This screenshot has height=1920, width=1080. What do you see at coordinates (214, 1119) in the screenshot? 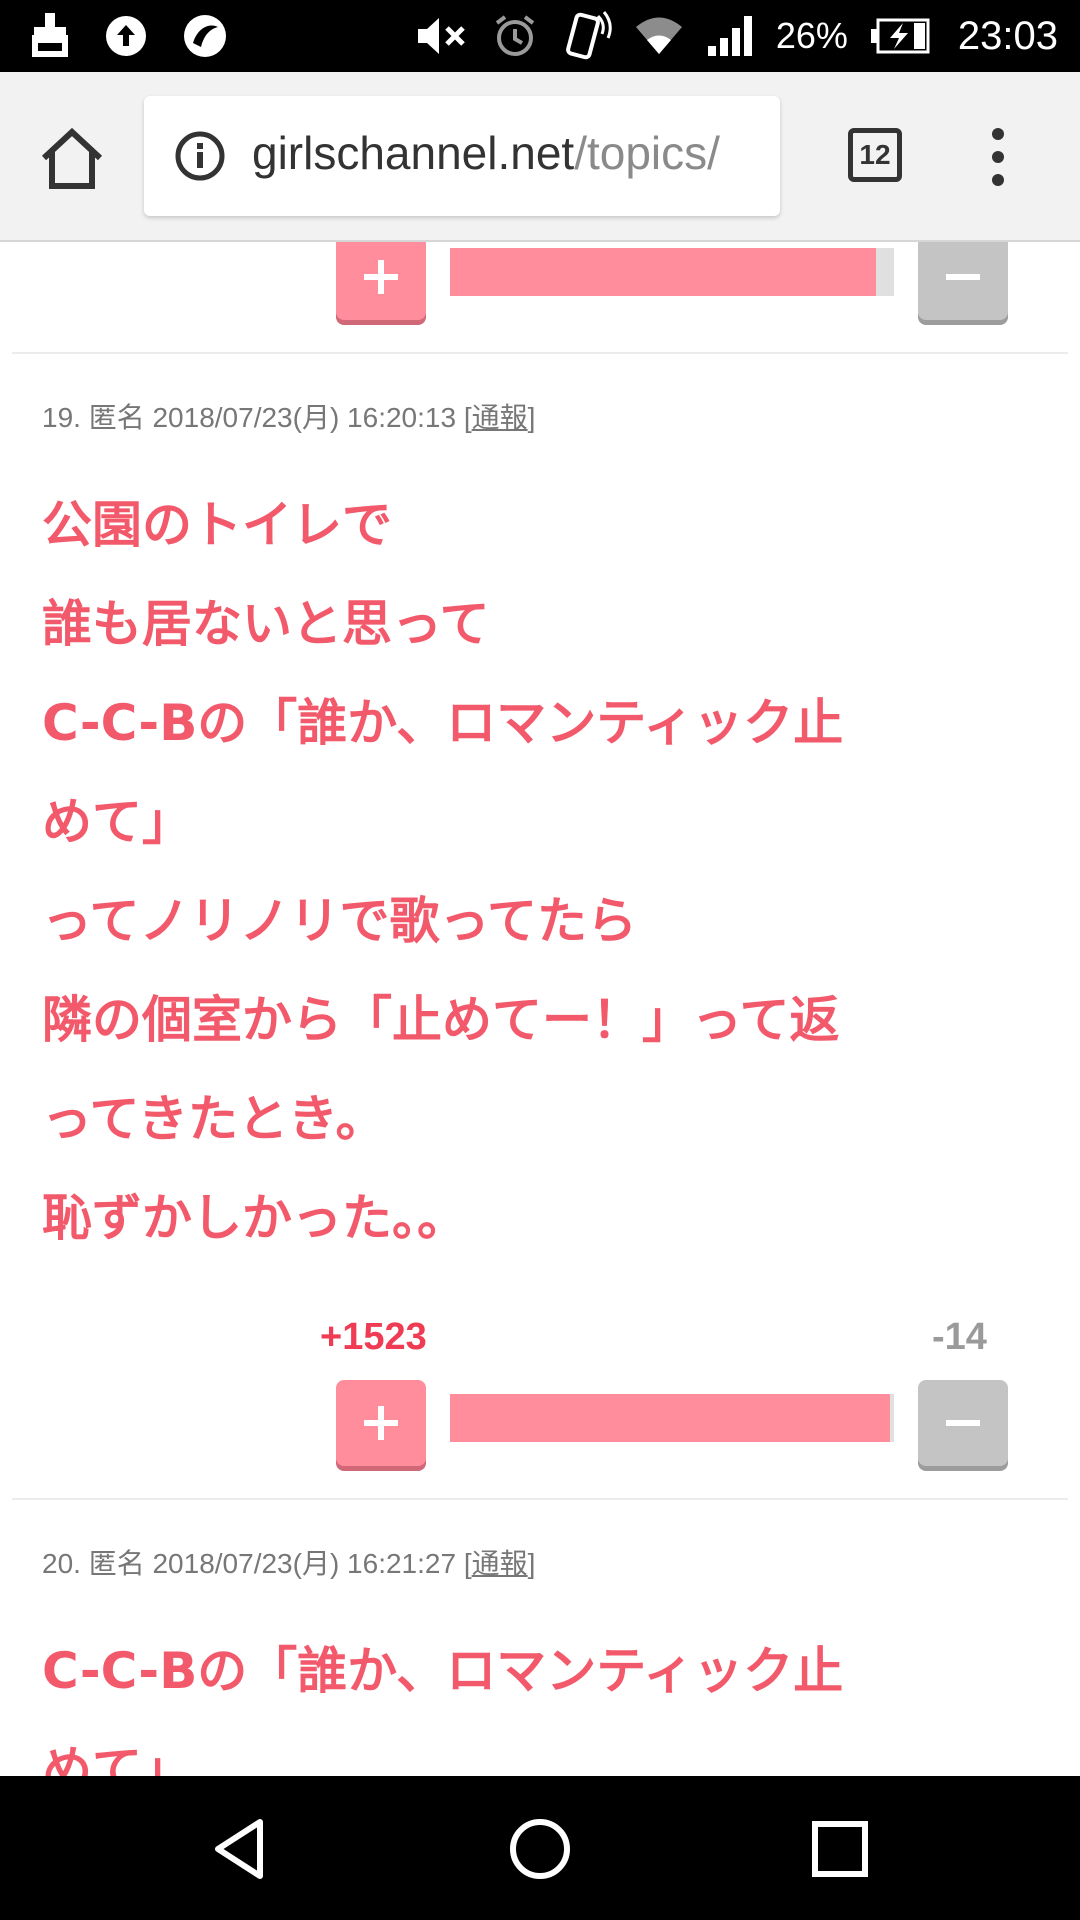
I see `comment-line: ってきたとき。` at bounding box center [214, 1119].